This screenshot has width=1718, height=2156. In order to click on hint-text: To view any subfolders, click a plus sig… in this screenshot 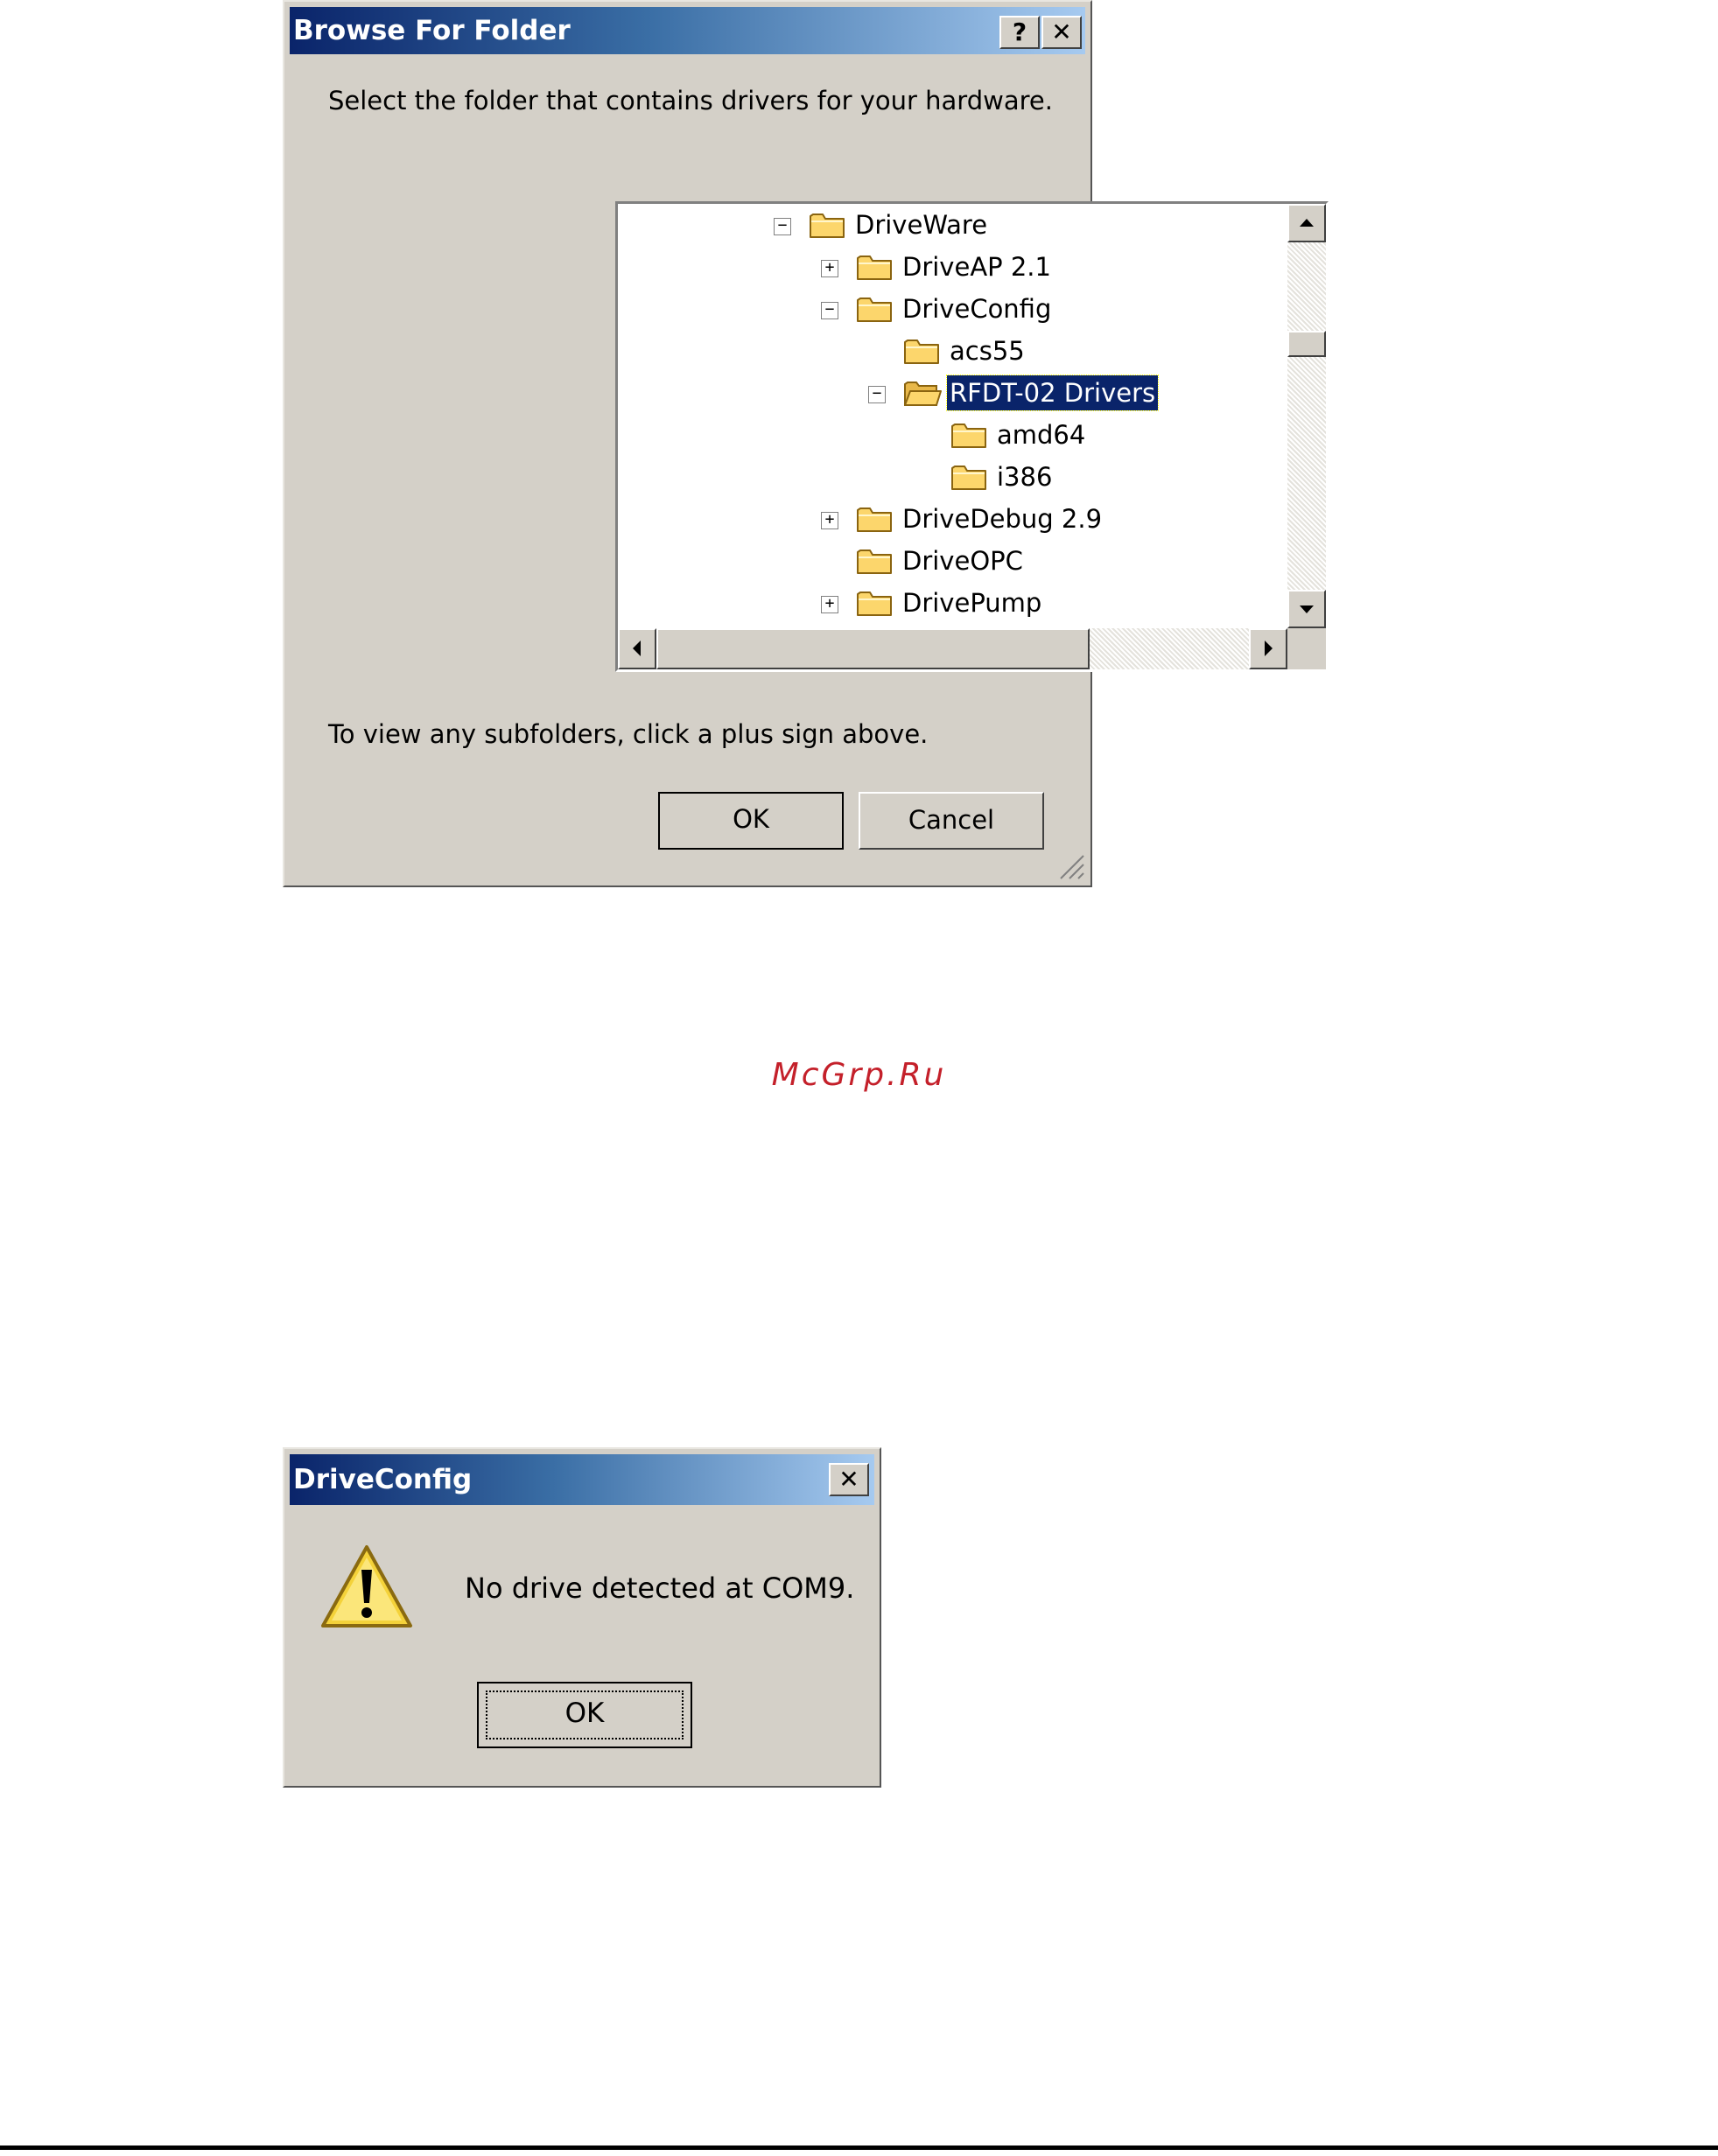, I will do `click(628, 734)`.